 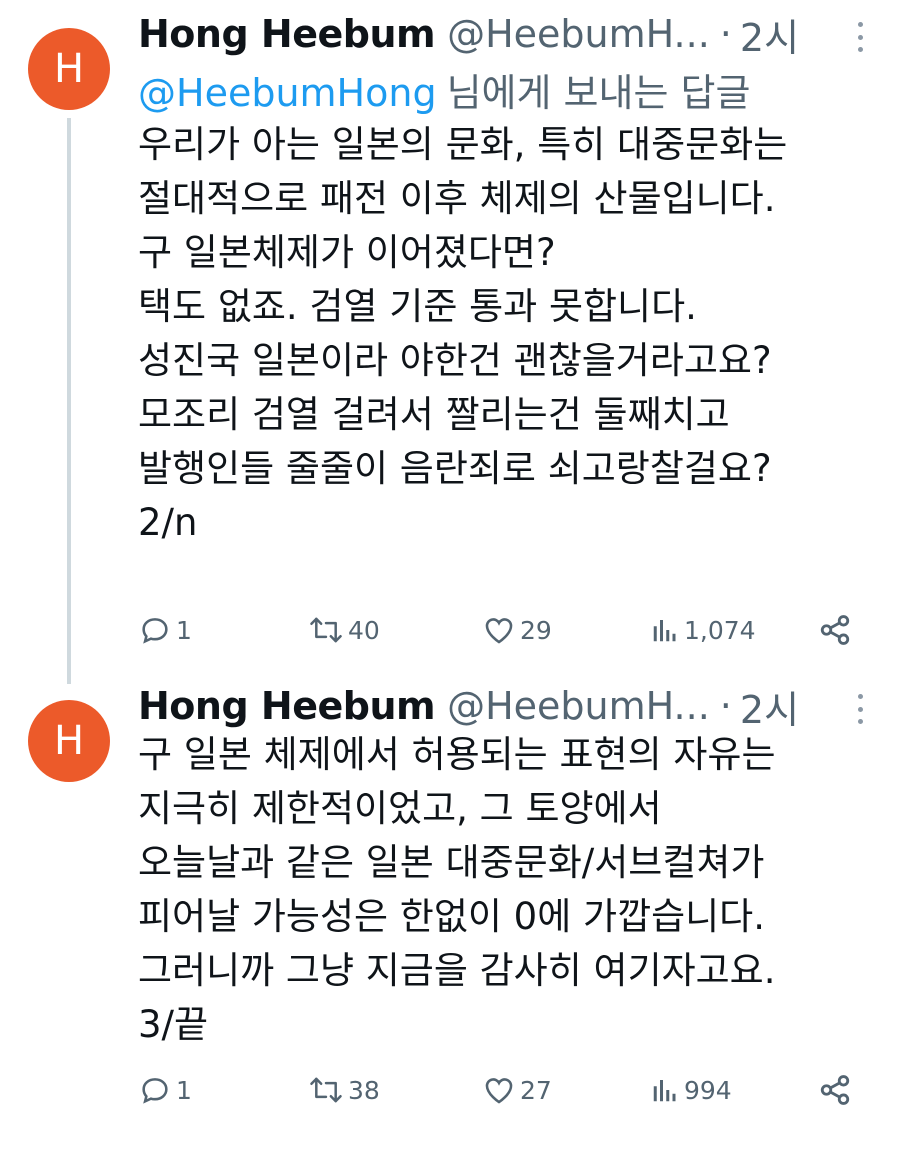 I want to click on tweet-text-line: 2/n, so click(x=168, y=522).